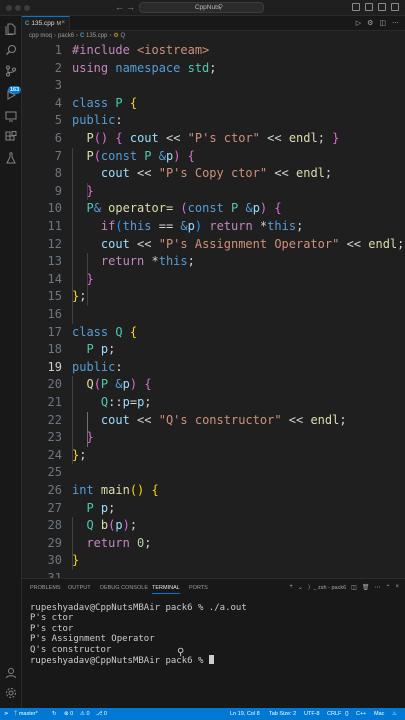 This screenshot has height=720, width=405. What do you see at coordinates (334, 714) in the screenshot?
I see `end-of-line: CRLF` at bounding box center [334, 714].